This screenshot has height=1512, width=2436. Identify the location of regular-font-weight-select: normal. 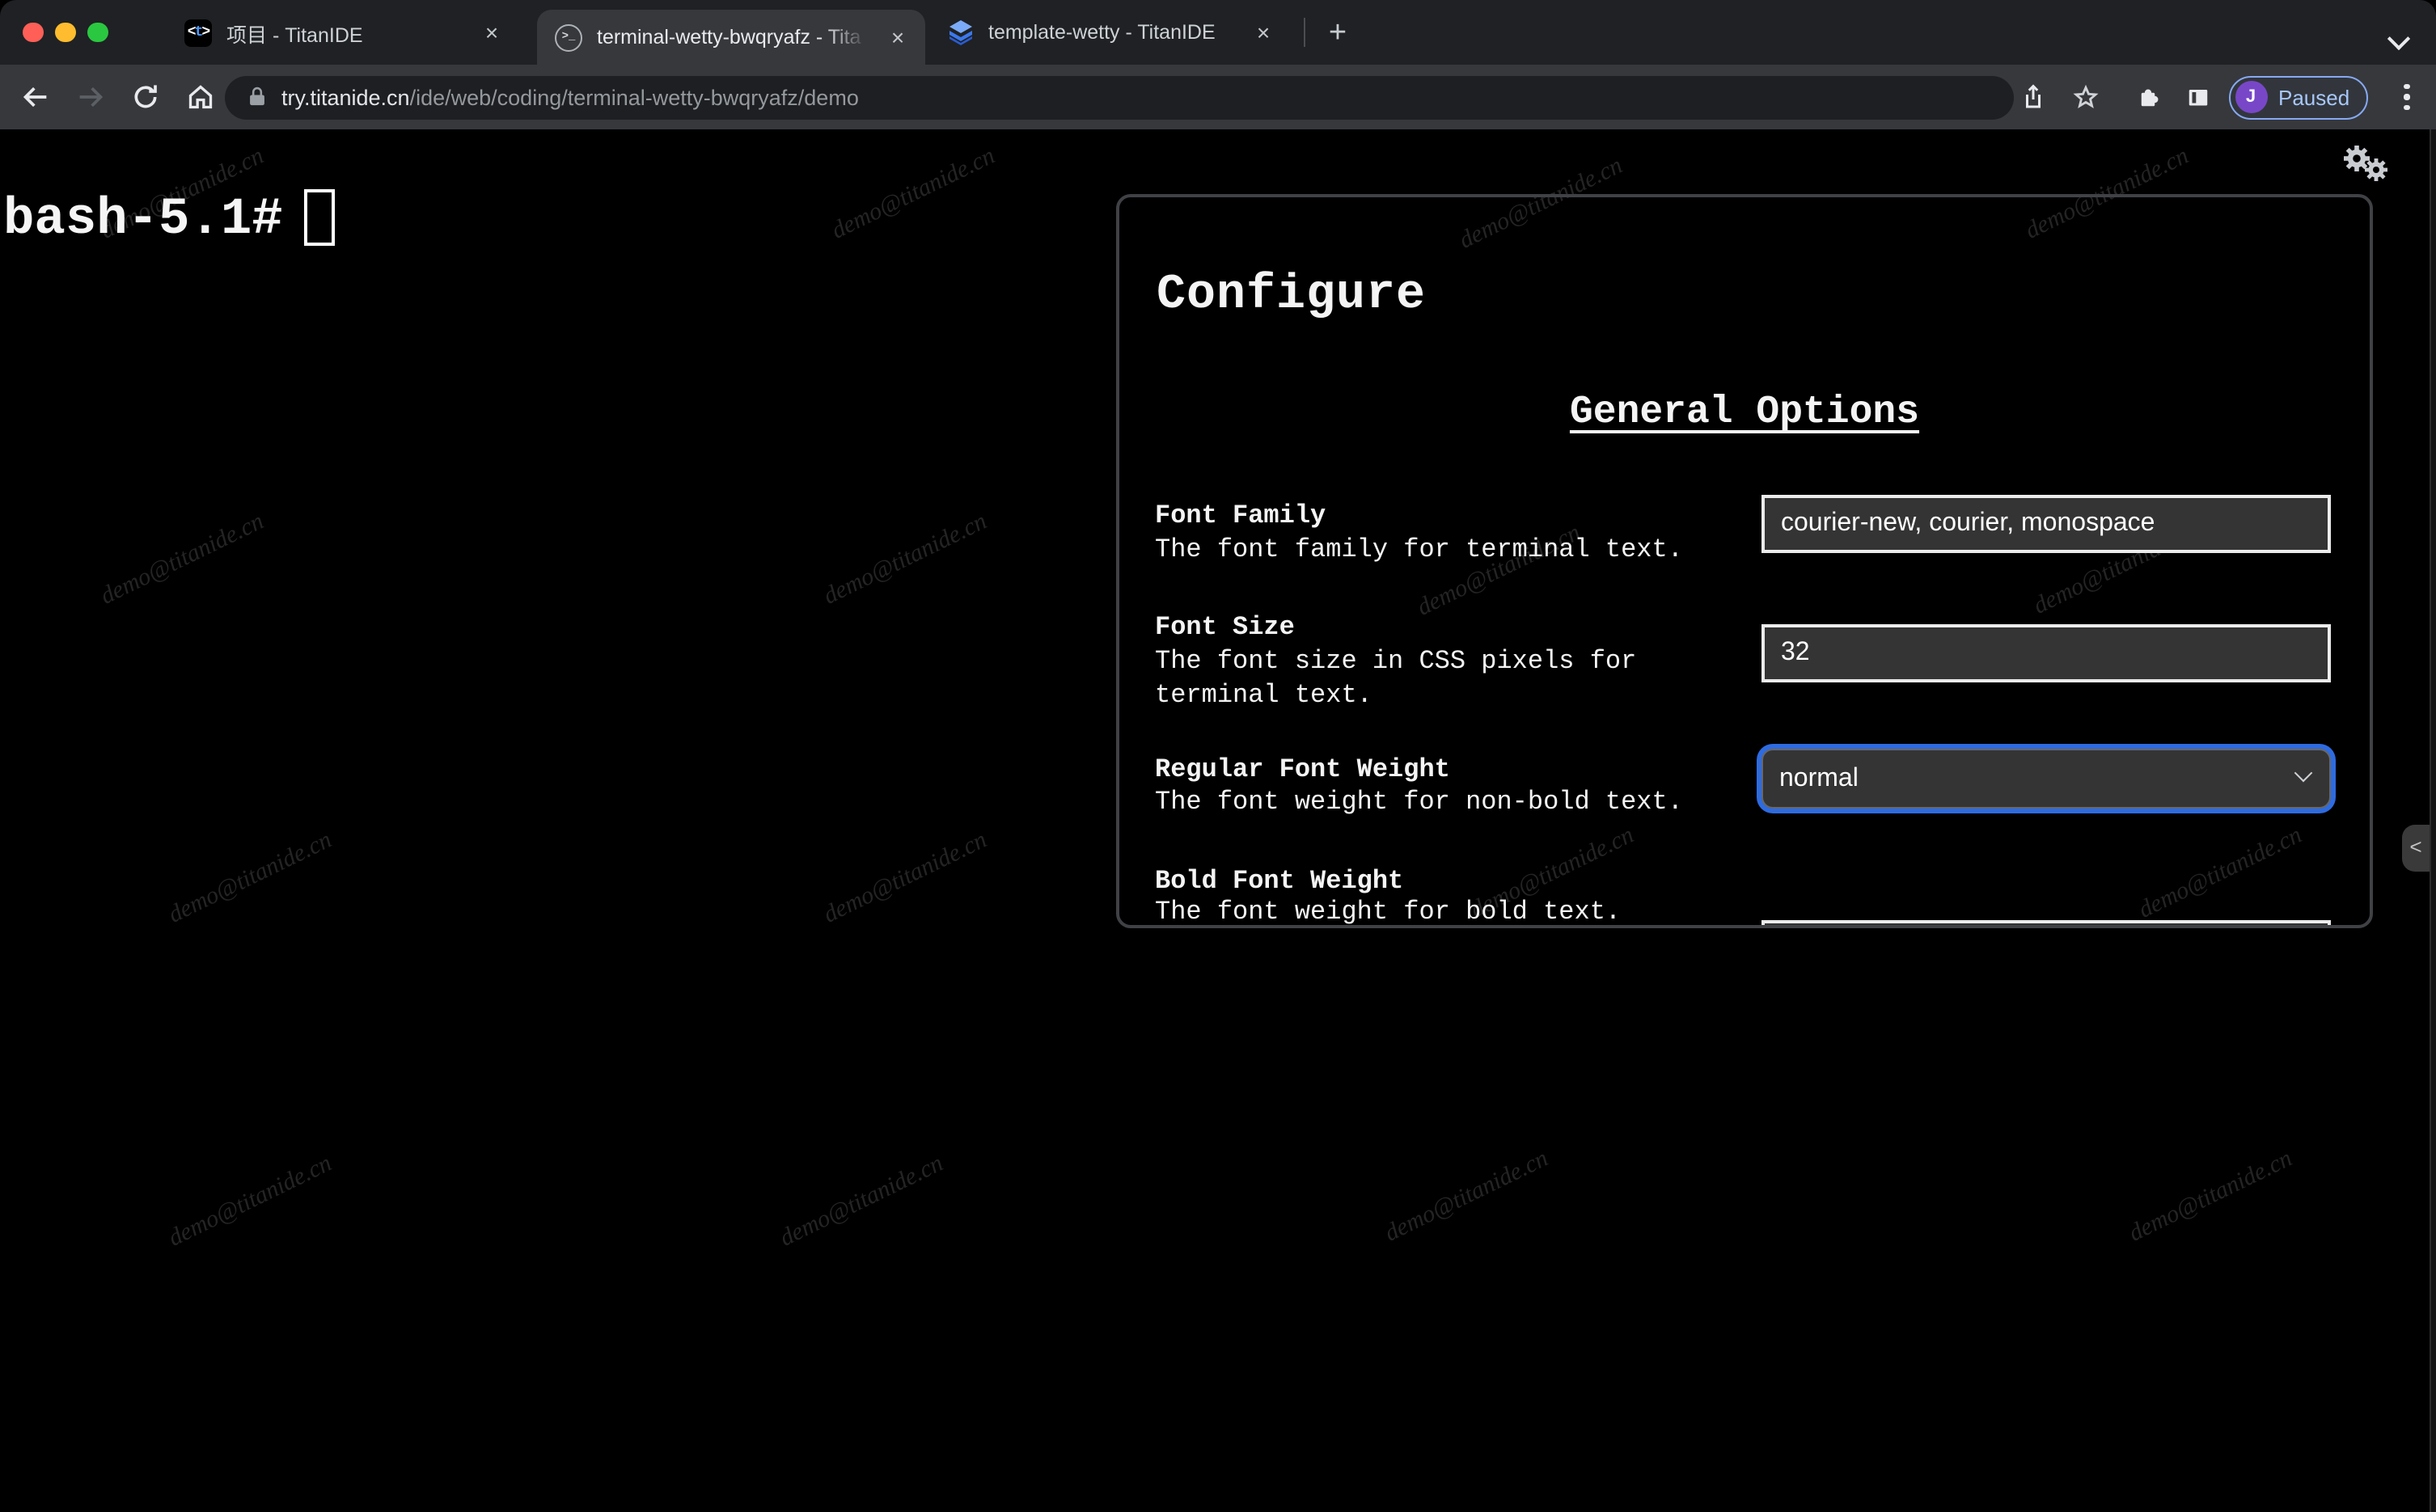
(2046, 779).